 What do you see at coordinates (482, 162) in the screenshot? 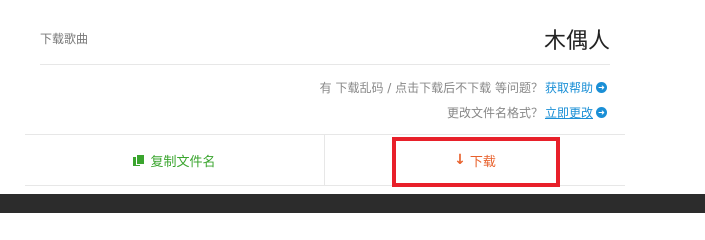
I see `download-label: 下载` at bounding box center [482, 162].